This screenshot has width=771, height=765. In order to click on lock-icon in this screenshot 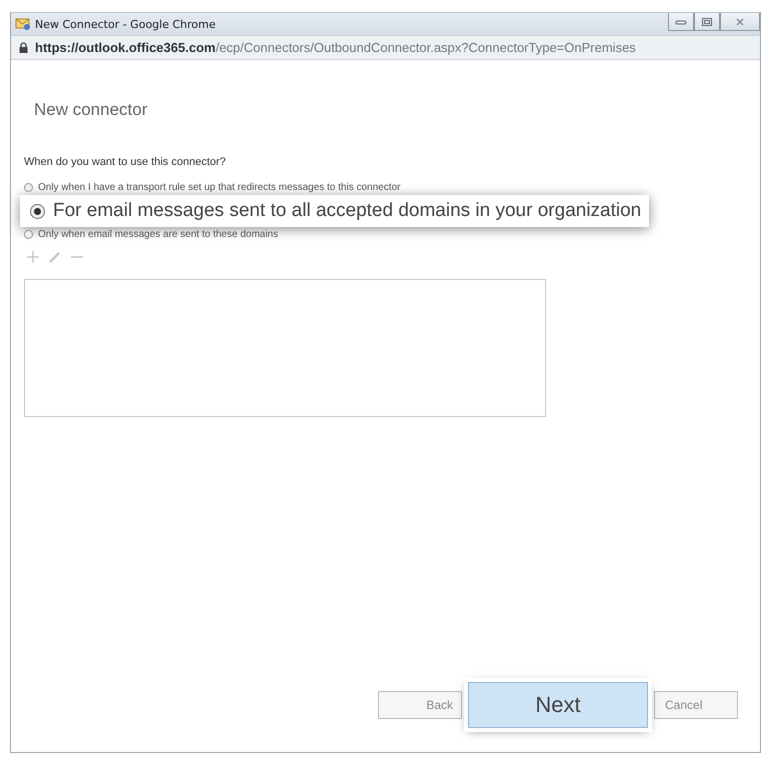, I will do `click(23, 47)`.